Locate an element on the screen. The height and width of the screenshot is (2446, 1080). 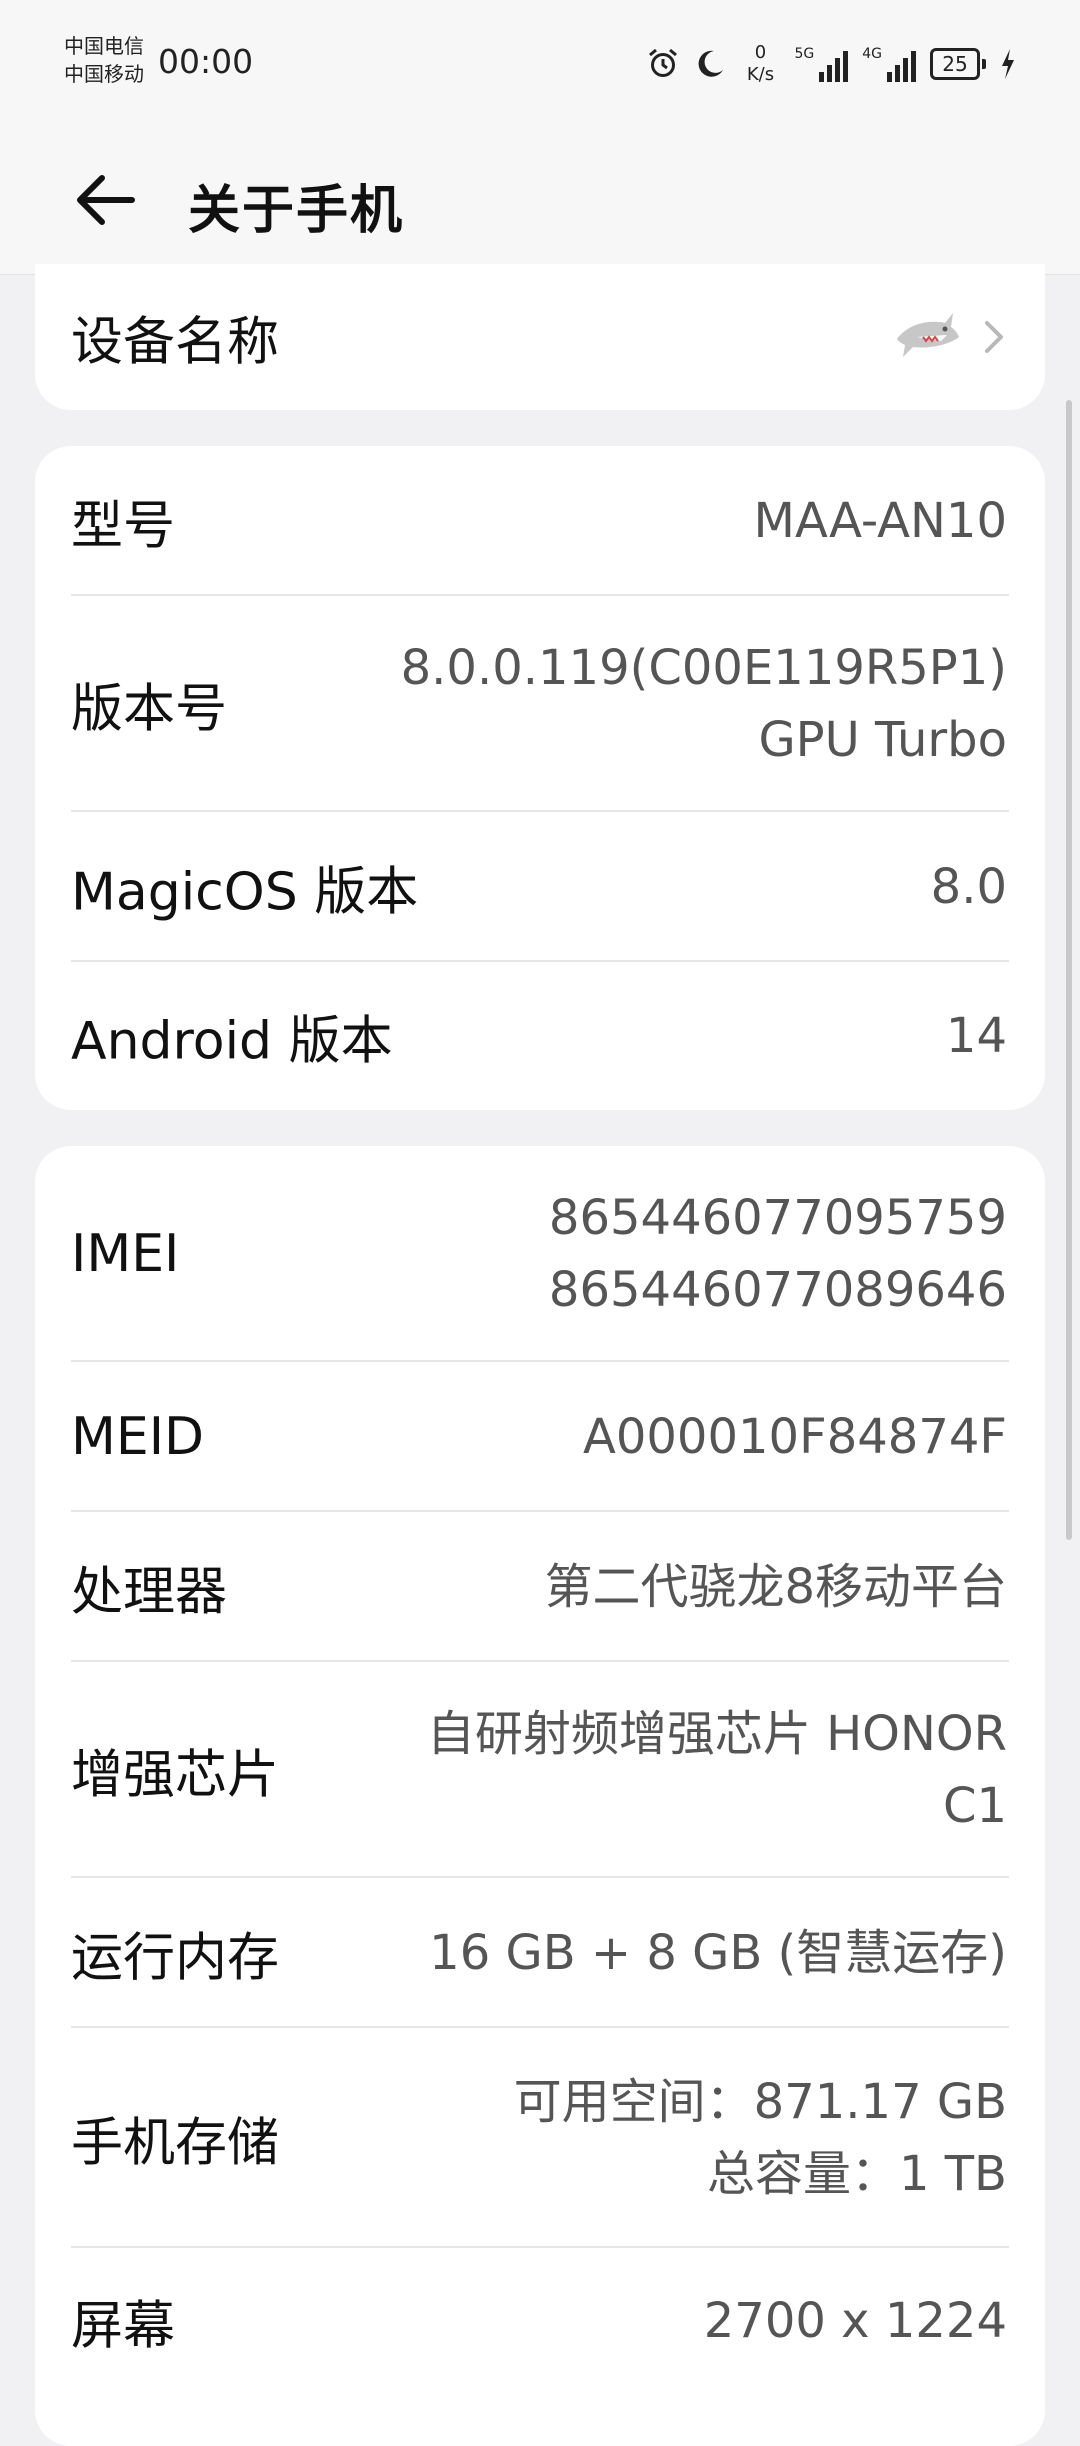
battery-icon: 25 is located at coordinates (958, 64).